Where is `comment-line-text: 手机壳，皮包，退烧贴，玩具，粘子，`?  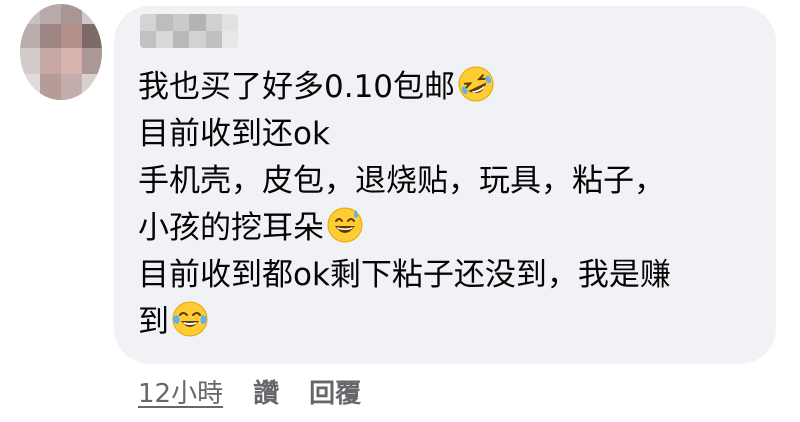 comment-line-text: 手机壳，皮包，退烧贴，玩具，粘子， is located at coordinates (401, 181).